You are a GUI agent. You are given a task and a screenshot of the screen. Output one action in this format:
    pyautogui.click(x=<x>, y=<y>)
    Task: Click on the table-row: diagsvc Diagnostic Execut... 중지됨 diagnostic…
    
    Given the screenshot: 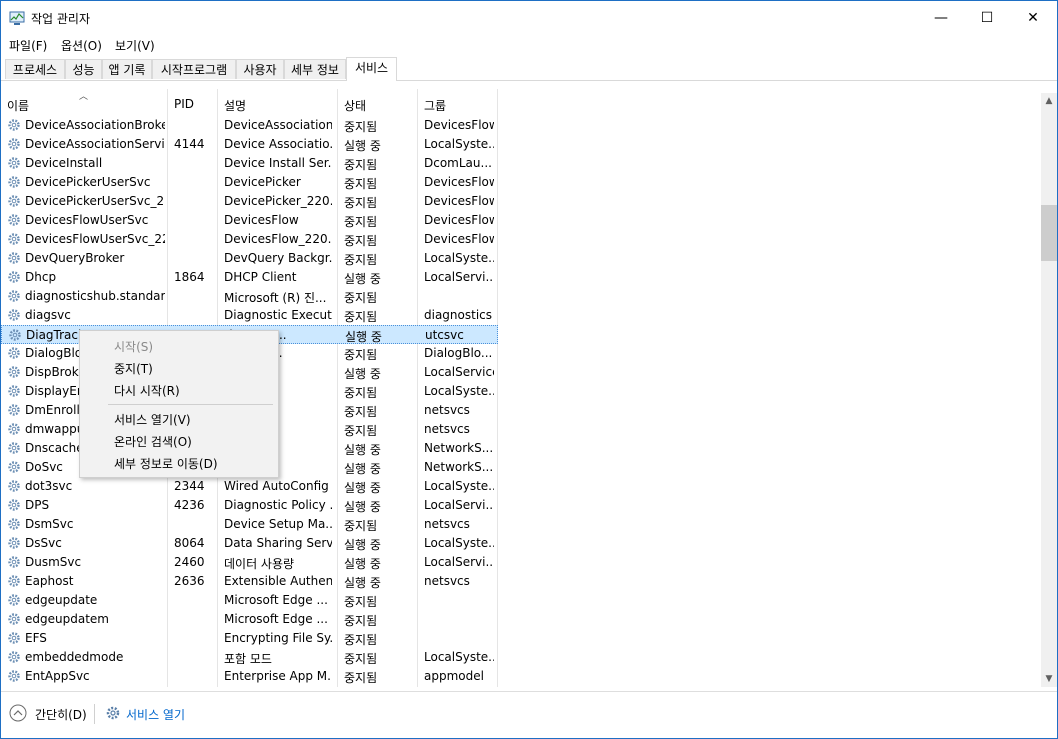 What is the action you would take?
    pyautogui.click(x=249, y=315)
    